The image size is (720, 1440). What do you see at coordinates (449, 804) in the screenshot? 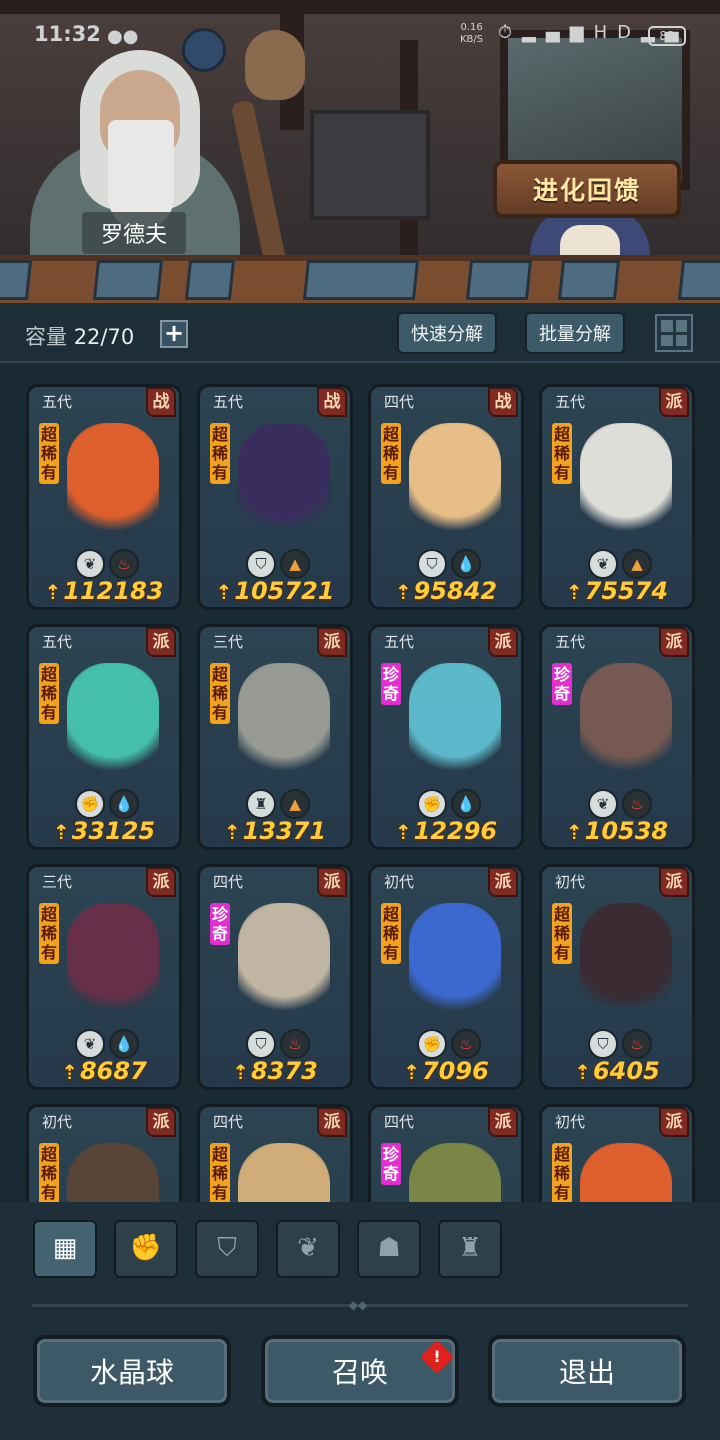
I see `element-badges: ✊ 💧` at bounding box center [449, 804].